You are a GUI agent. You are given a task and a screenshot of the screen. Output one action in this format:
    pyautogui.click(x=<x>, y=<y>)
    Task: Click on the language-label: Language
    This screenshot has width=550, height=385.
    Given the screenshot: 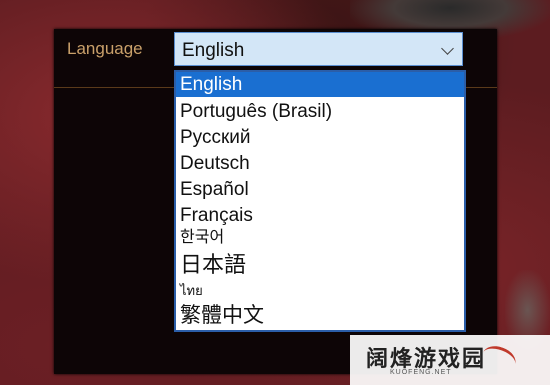 What is the action you would take?
    pyautogui.click(x=105, y=48)
    